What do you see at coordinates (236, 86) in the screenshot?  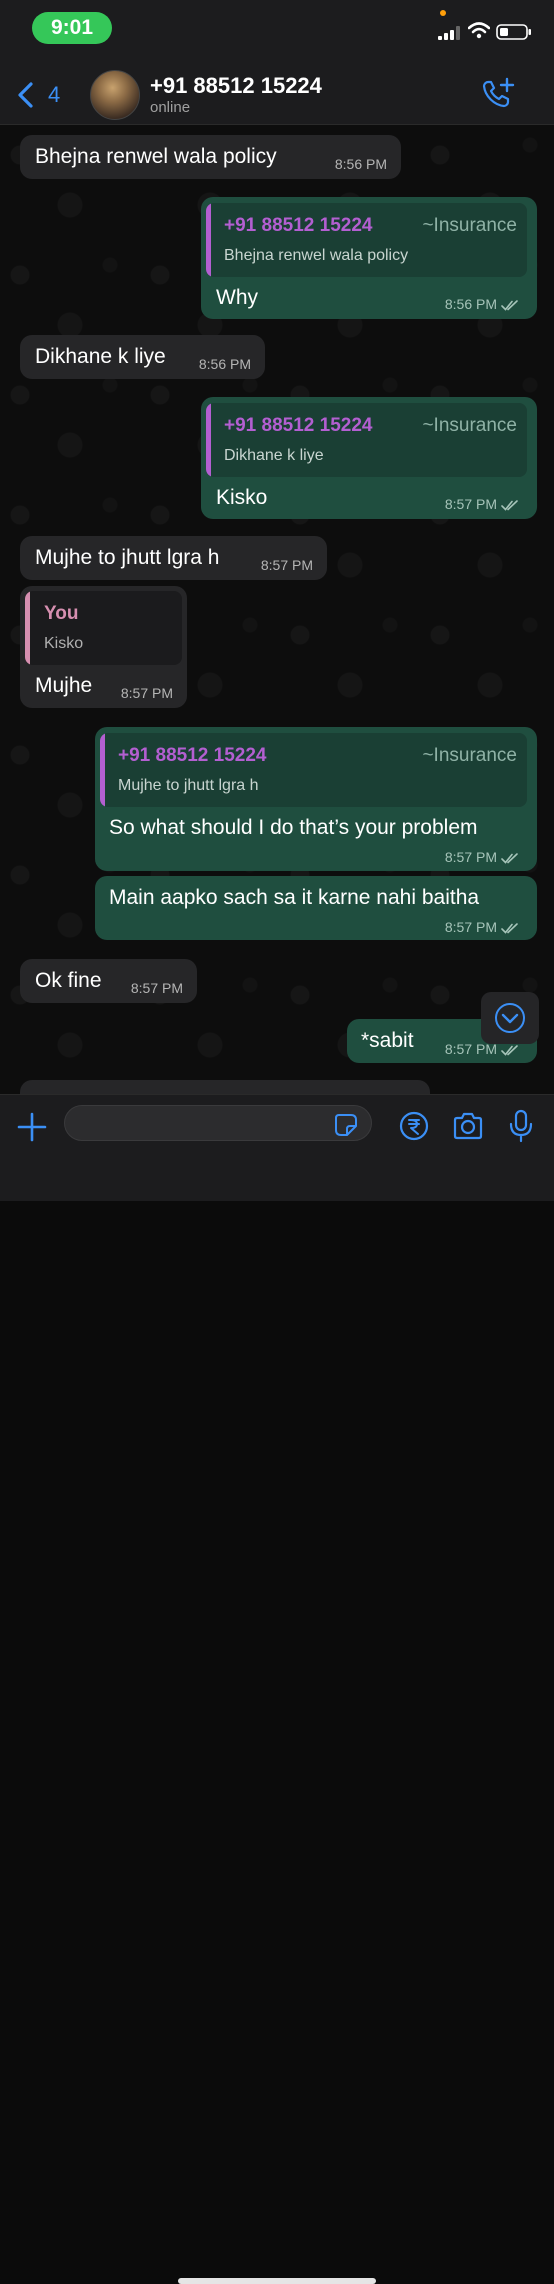 I see `contact-name: +91 88512 15224` at bounding box center [236, 86].